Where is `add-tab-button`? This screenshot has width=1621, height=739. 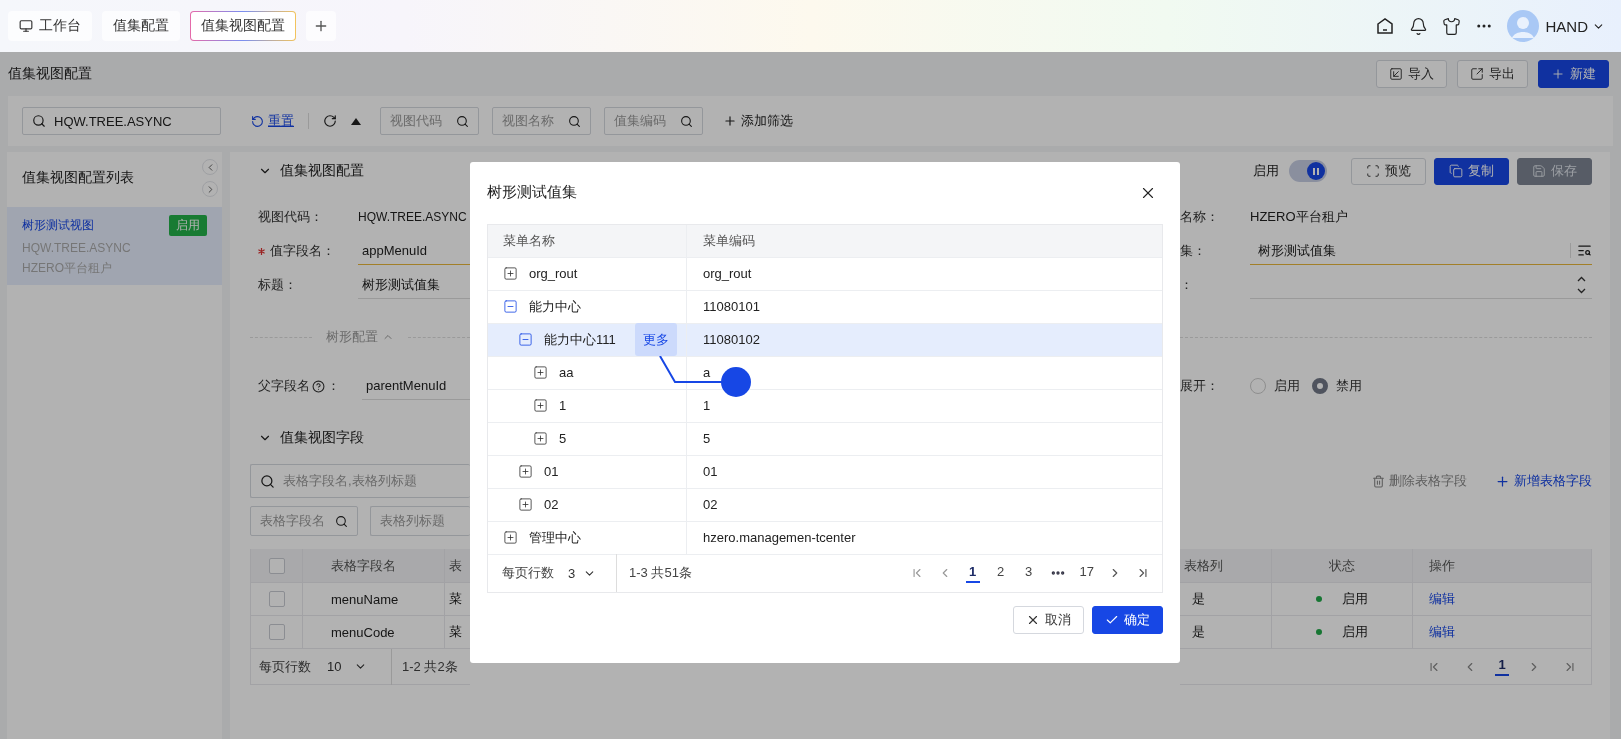
add-tab-button is located at coordinates (321, 26).